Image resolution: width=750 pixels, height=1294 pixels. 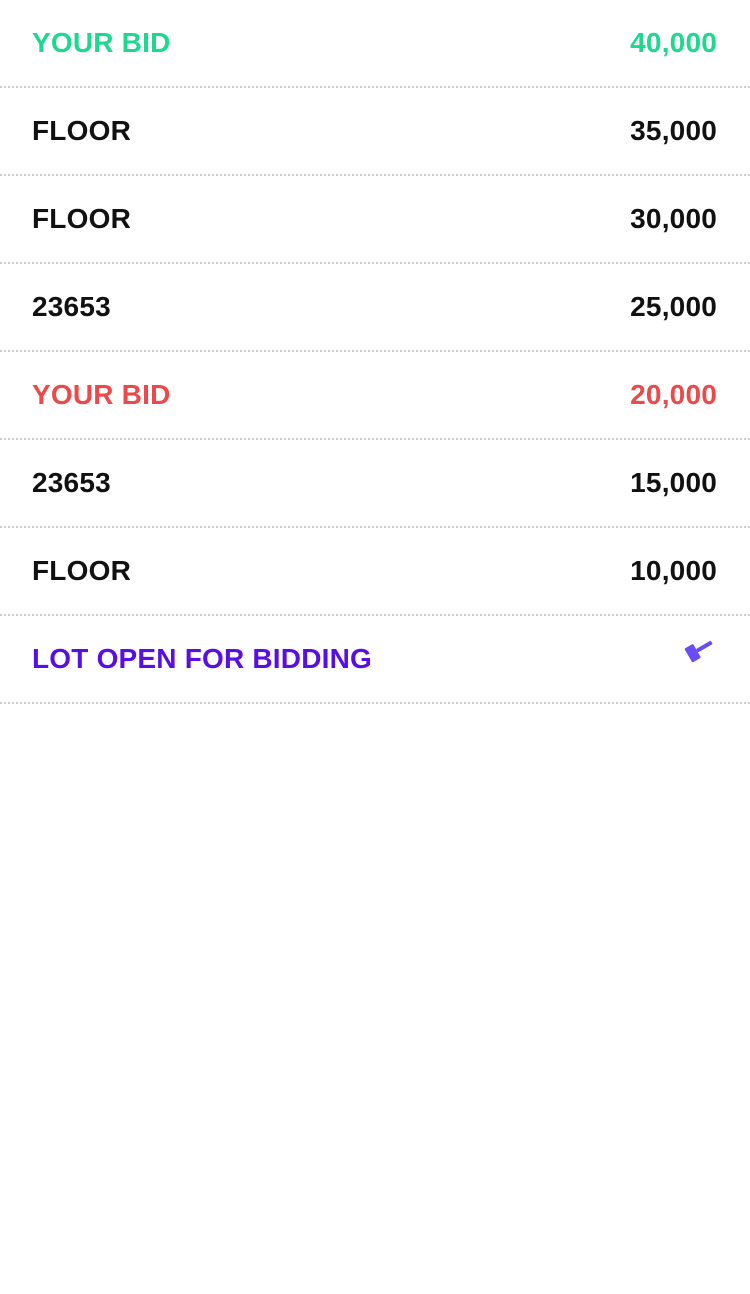 What do you see at coordinates (673, 482) in the screenshot?
I see `bid-amount: 15,000` at bounding box center [673, 482].